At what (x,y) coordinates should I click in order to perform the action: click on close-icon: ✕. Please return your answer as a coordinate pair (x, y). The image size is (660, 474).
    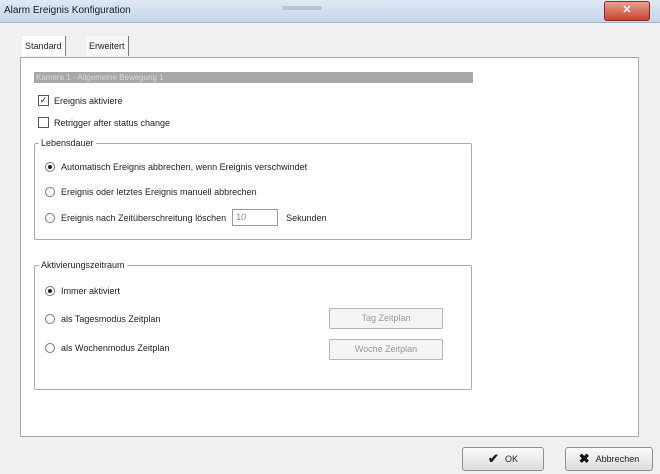
    Looking at the image, I should click on (627, 10).